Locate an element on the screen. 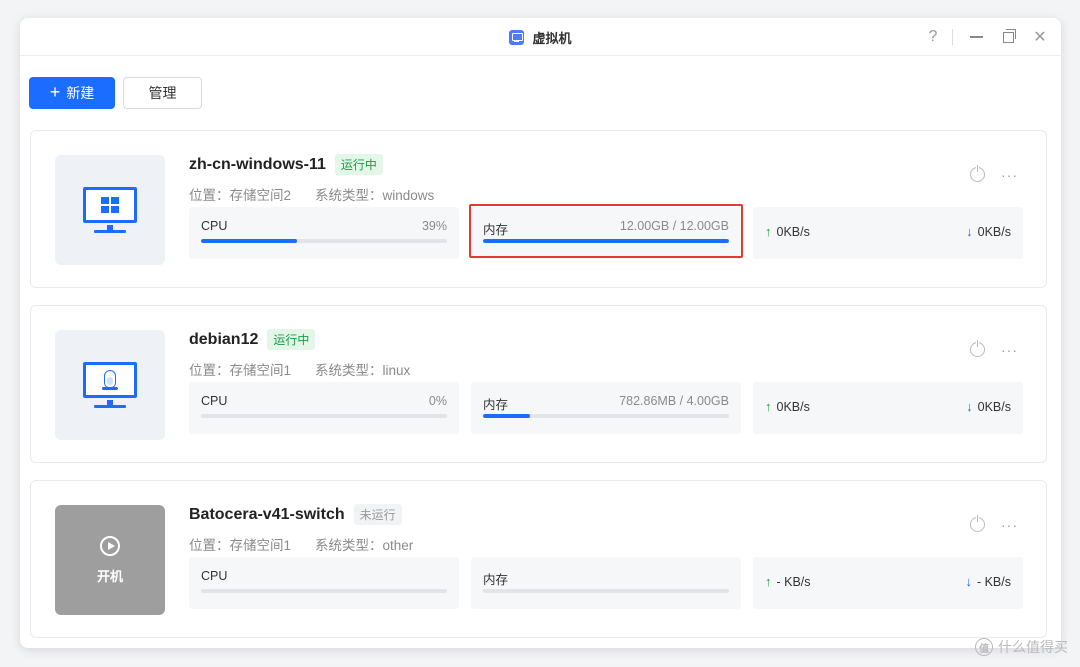 This screenshot has height=667, width=1080. plus-icon: + is located at coordinates (55, 92).